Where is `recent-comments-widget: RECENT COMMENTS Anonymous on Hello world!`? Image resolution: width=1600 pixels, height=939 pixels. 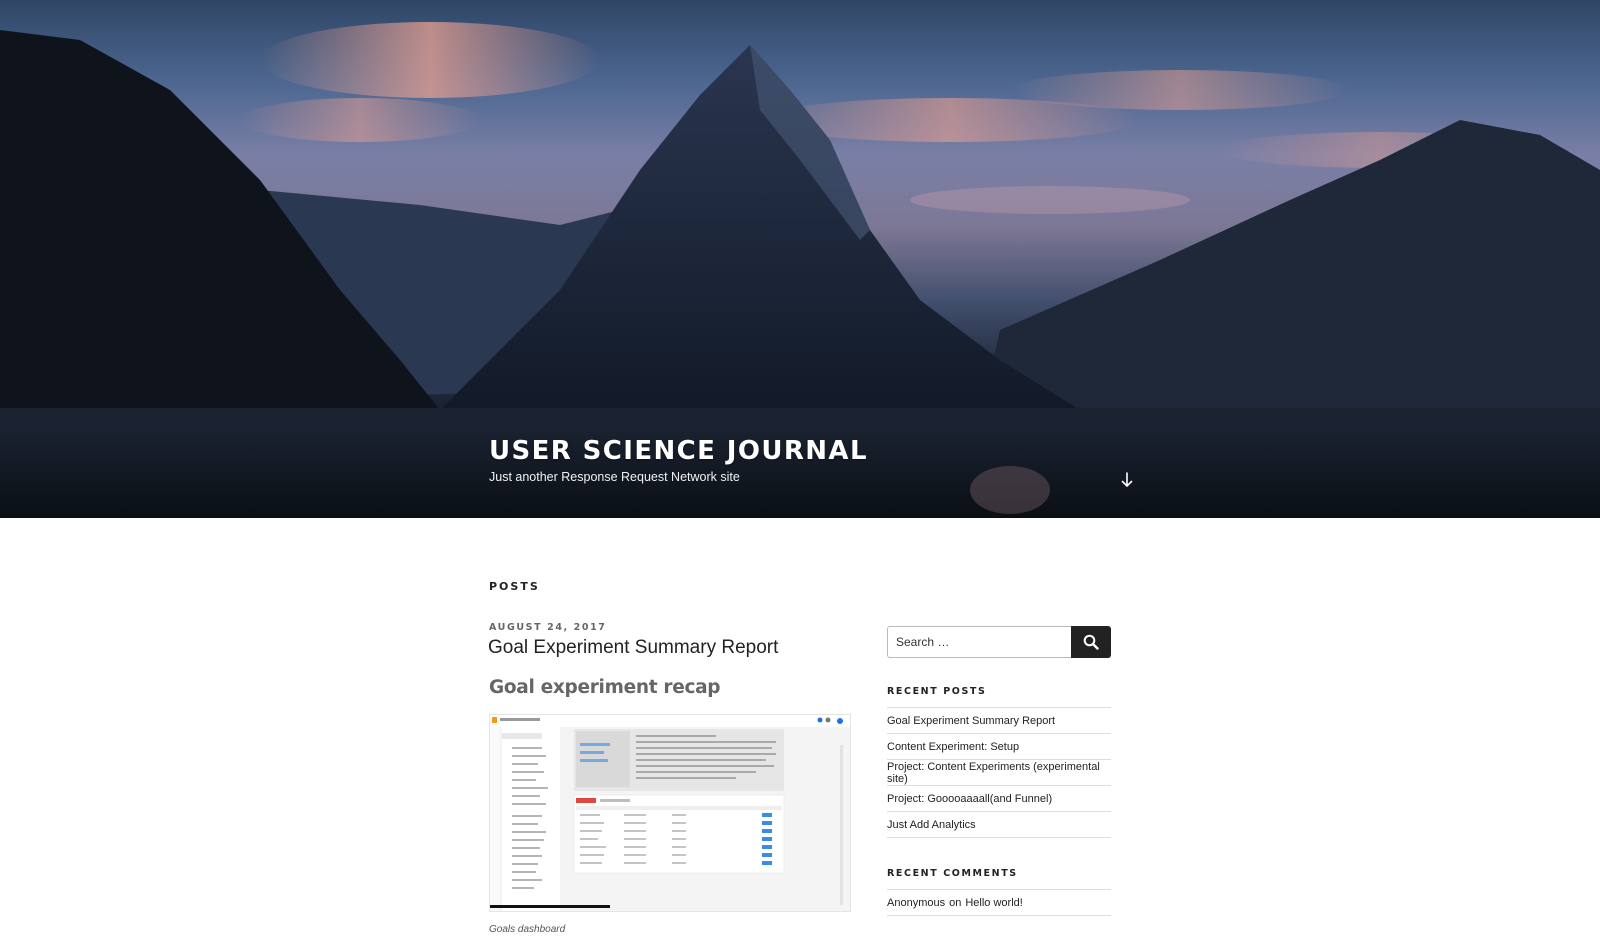
recent-comments-widget: RECENT COMMENTS Anonymous on Hello world! is located at coordinates (999, 892).